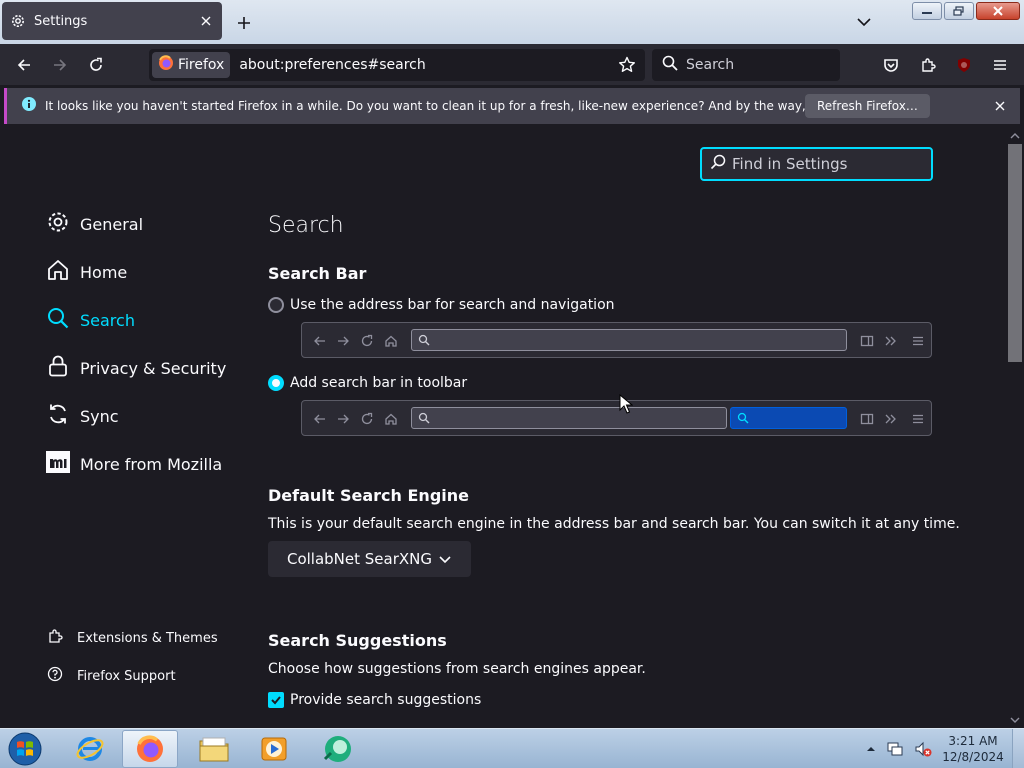 This screenshot has height=768, width=1024. What do you see at coordinates (96, 65) in the screenshot?
I see `reload-button` at bounding box center [96, 65].